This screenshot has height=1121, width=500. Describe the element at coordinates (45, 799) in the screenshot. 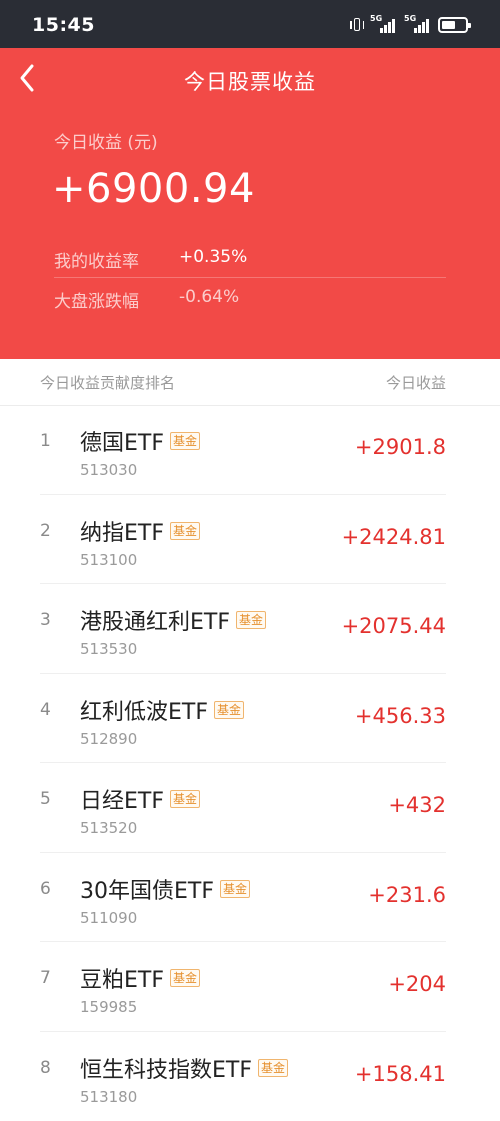

I see `rank-number: 5` at that location.